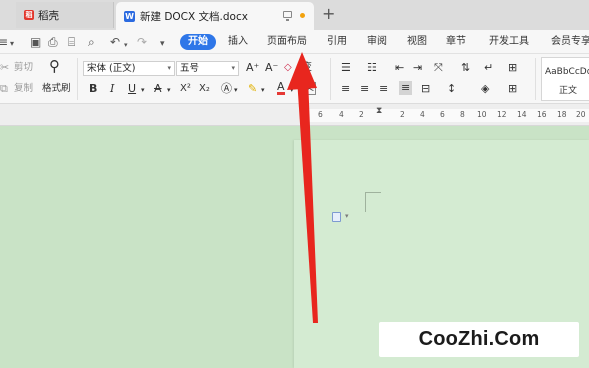  What do you see at coordinates (482, 114) in the screenshot?
I see `ruler-tick: 10` at bounding box center [482, 114].